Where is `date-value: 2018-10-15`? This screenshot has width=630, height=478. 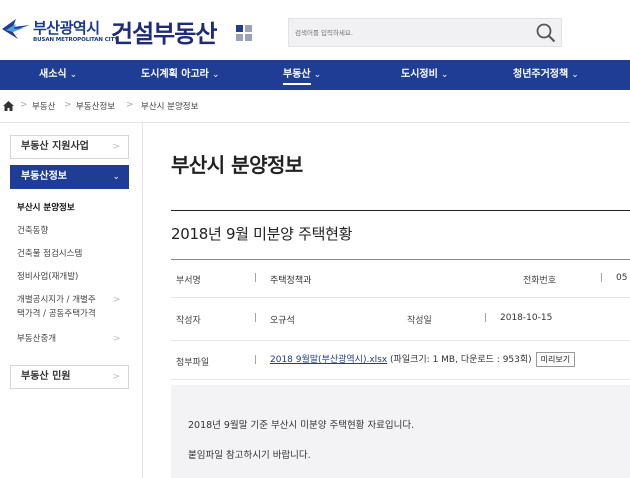
date-value: 2018-10-15 is located at coordinates (526, 318).